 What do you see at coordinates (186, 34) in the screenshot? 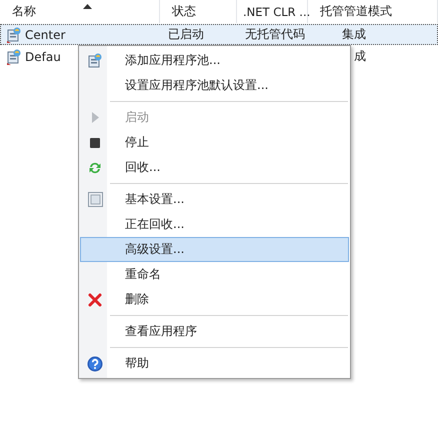
I see `table-cell: 已启动` at bounding box center [186, 34].